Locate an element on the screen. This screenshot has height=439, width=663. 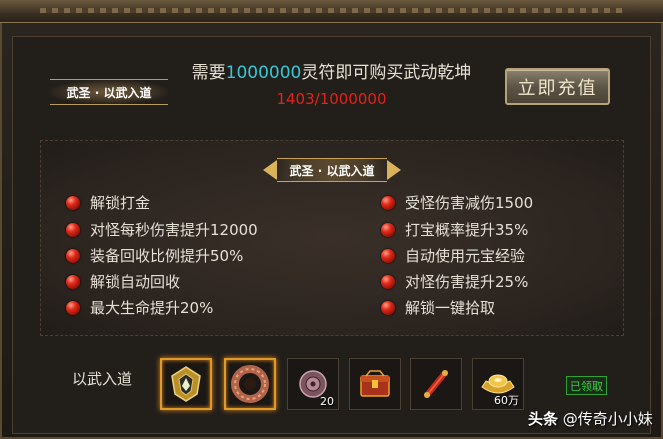
bronze-ring-icon is located at coordinates (250, 384).